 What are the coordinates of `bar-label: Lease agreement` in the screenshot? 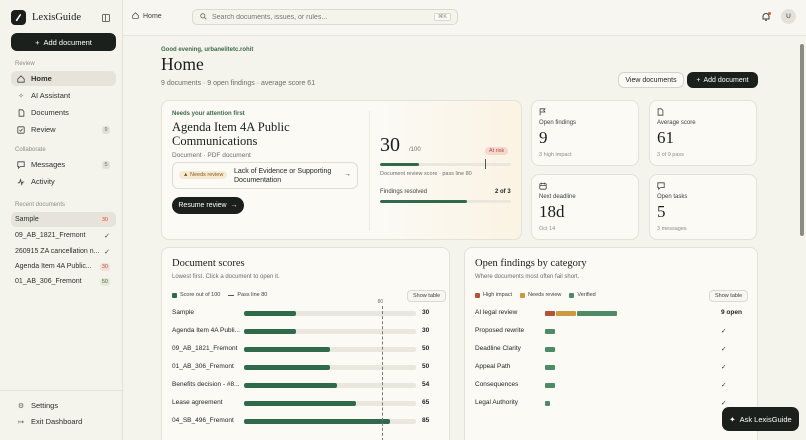 It's located at (206, 402).